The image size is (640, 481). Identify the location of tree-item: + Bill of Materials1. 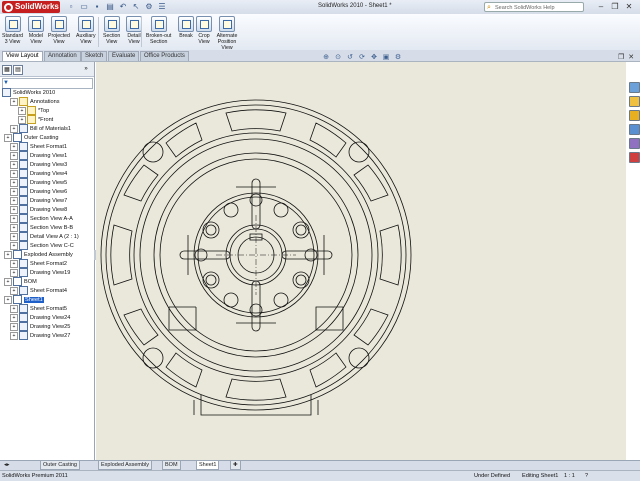
(40, 128).